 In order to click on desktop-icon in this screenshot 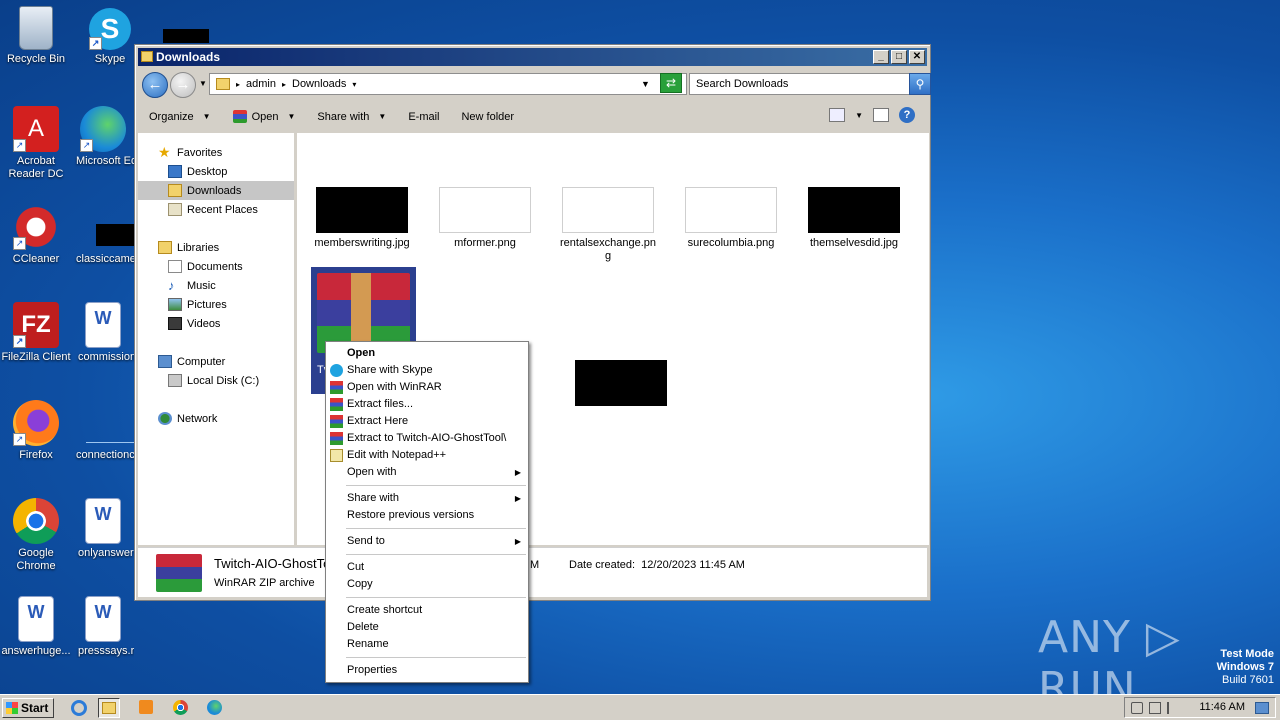, I will do `click(175, 171)`.